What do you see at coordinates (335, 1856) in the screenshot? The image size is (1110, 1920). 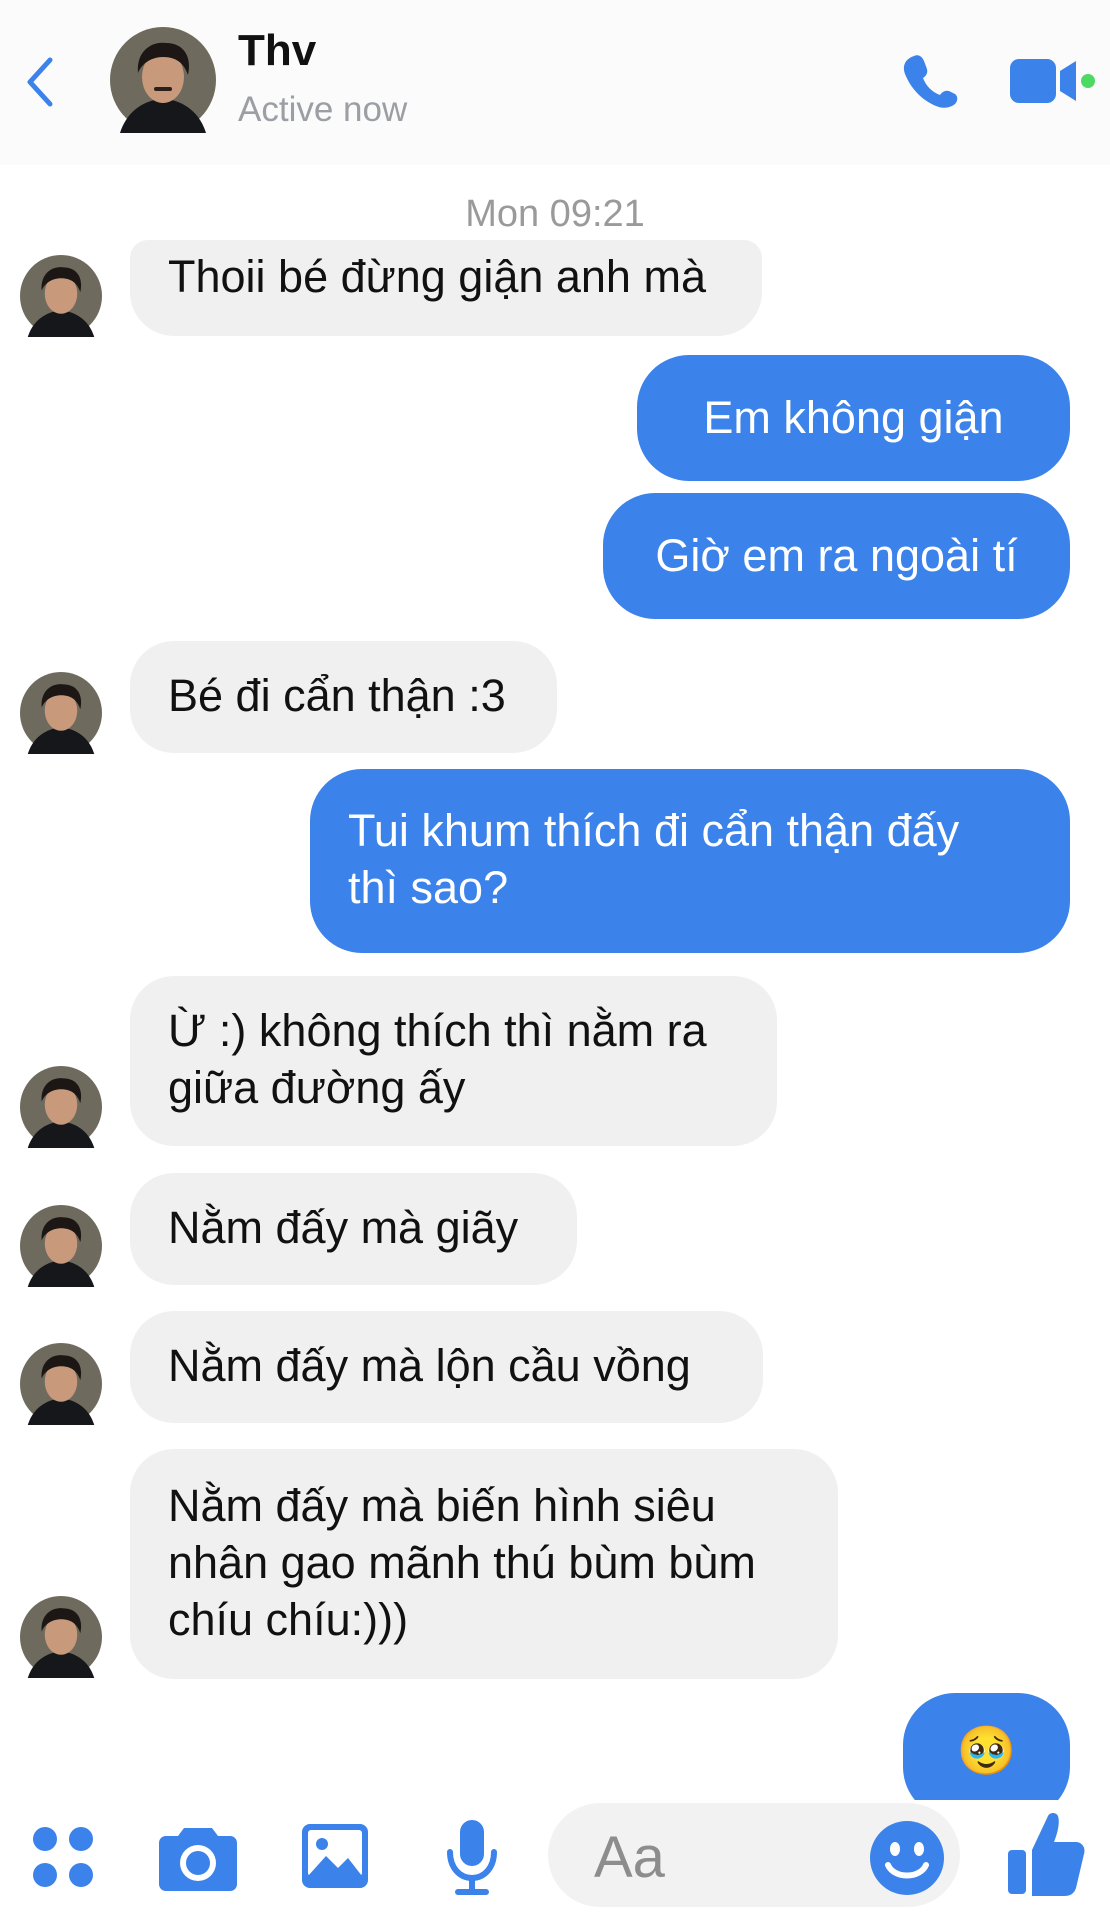 I see `gallery-icon` at bounding box center [335, 1856].